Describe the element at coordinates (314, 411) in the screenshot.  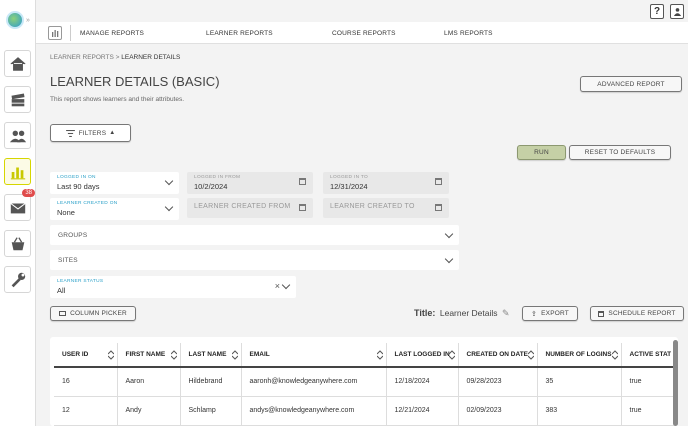
I see `cell-email: andys@knowledgeanywhere.com` at that location.